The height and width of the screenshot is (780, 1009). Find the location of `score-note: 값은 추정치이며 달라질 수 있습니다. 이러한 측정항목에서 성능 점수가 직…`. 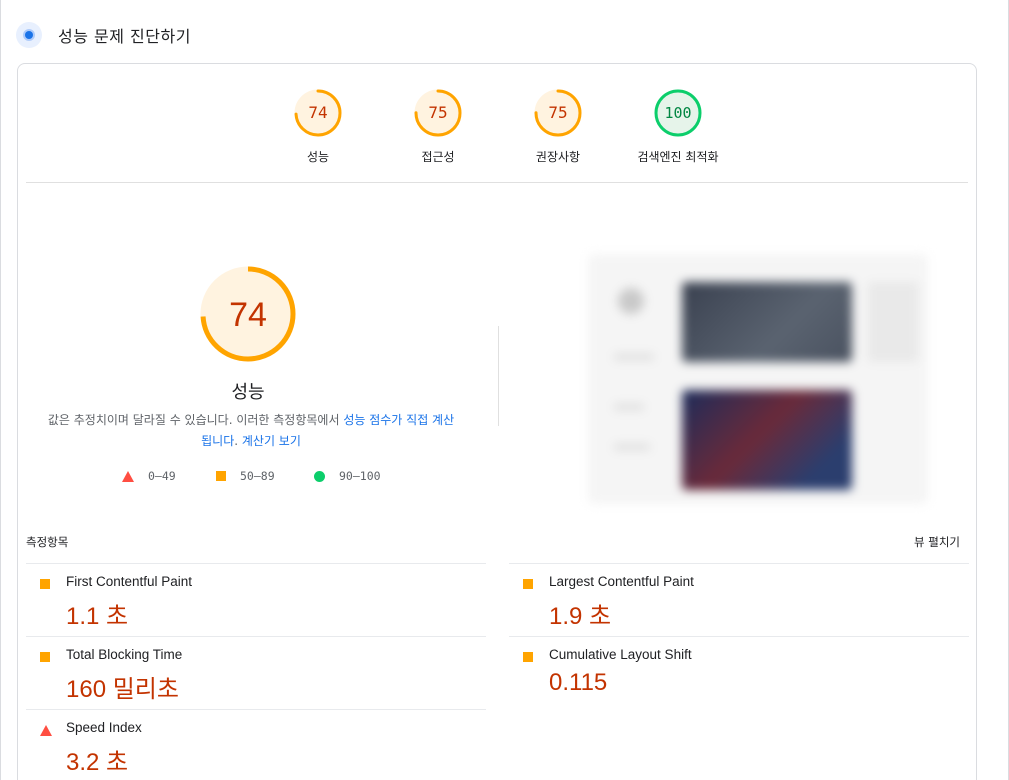

score-note: 값은 추정치이며 달라질 수 있습니다. 이러한 측정항목에서 성능 점수가 직… is located at coordinates (251, 431).